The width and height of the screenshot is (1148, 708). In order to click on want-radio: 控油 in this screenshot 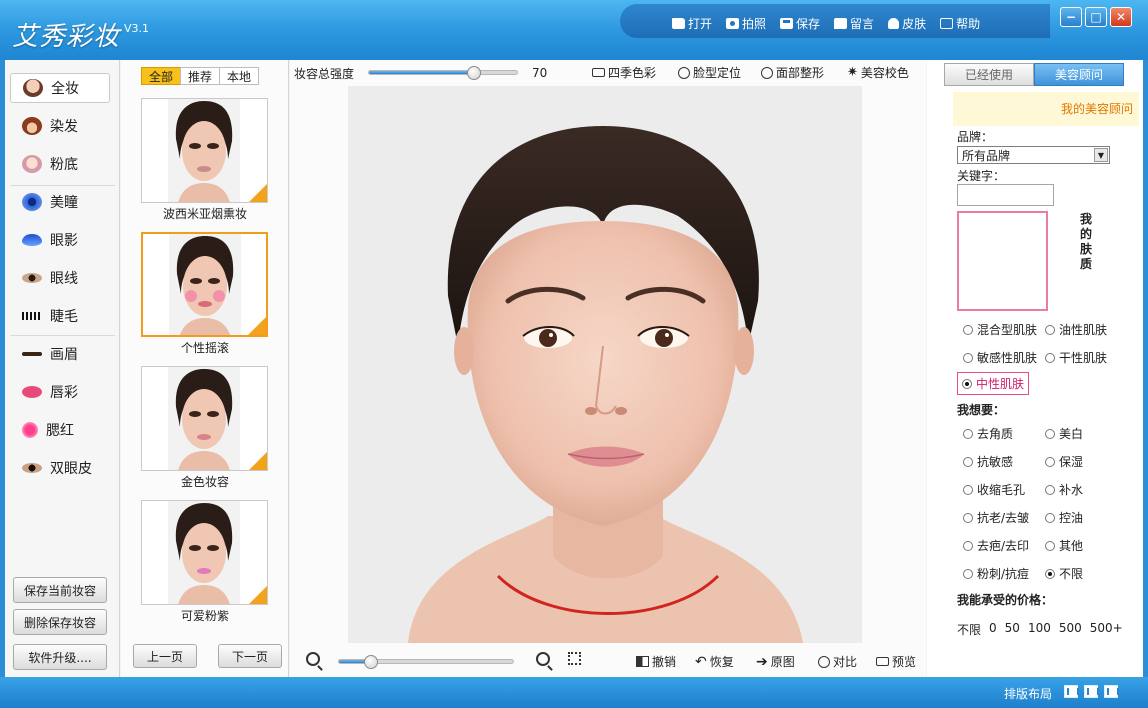, I will do `click(1064, 517)`.